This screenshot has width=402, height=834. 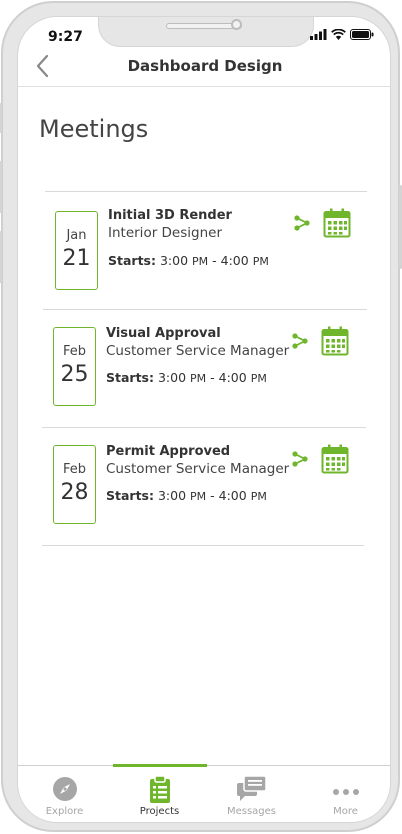 What do you see at coordinates (362, 34) in the screenshot?
I see `battery-icon` at bounding box center [362, 34].